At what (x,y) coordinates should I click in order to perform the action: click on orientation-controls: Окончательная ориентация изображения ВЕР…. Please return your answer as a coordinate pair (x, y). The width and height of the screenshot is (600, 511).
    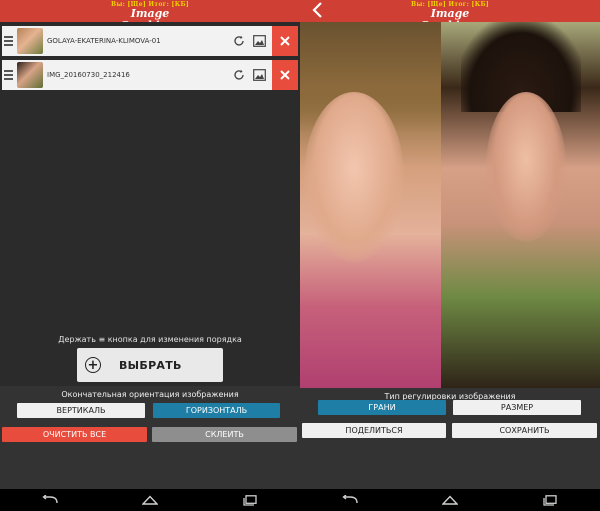
    Looking at the image, I should click on (150, 437).